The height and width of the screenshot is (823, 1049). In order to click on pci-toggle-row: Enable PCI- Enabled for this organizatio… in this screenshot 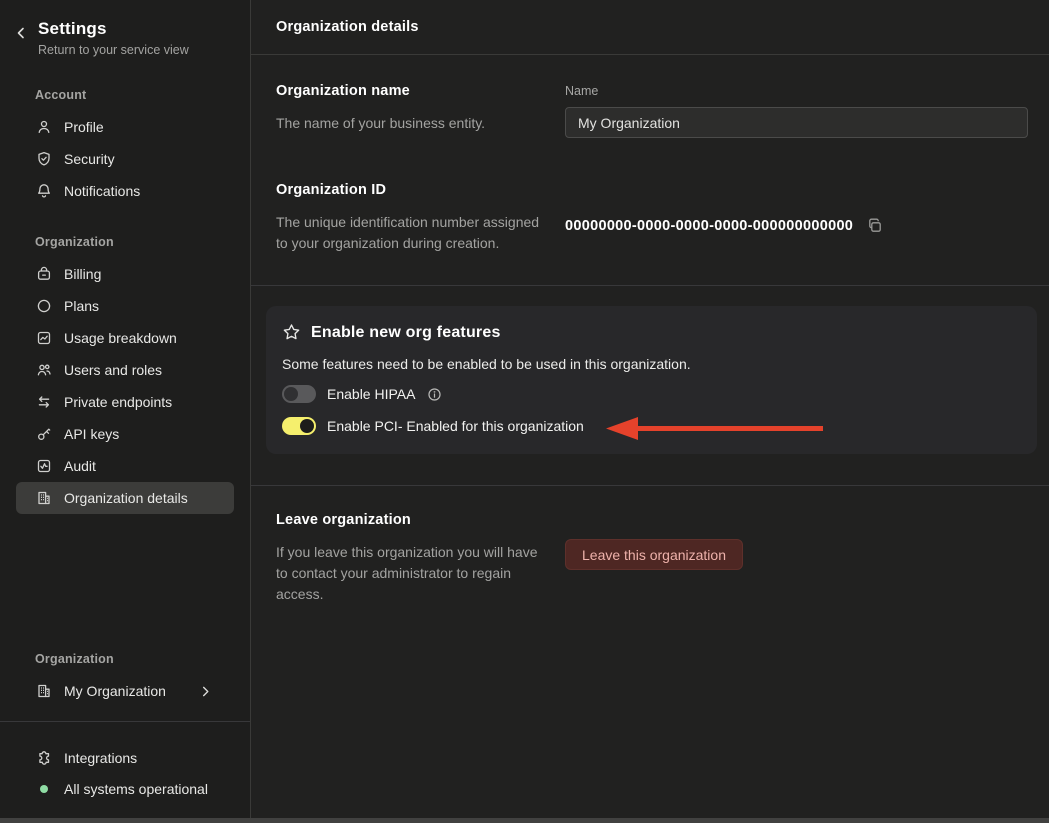, I will do `click(651, 426)`.